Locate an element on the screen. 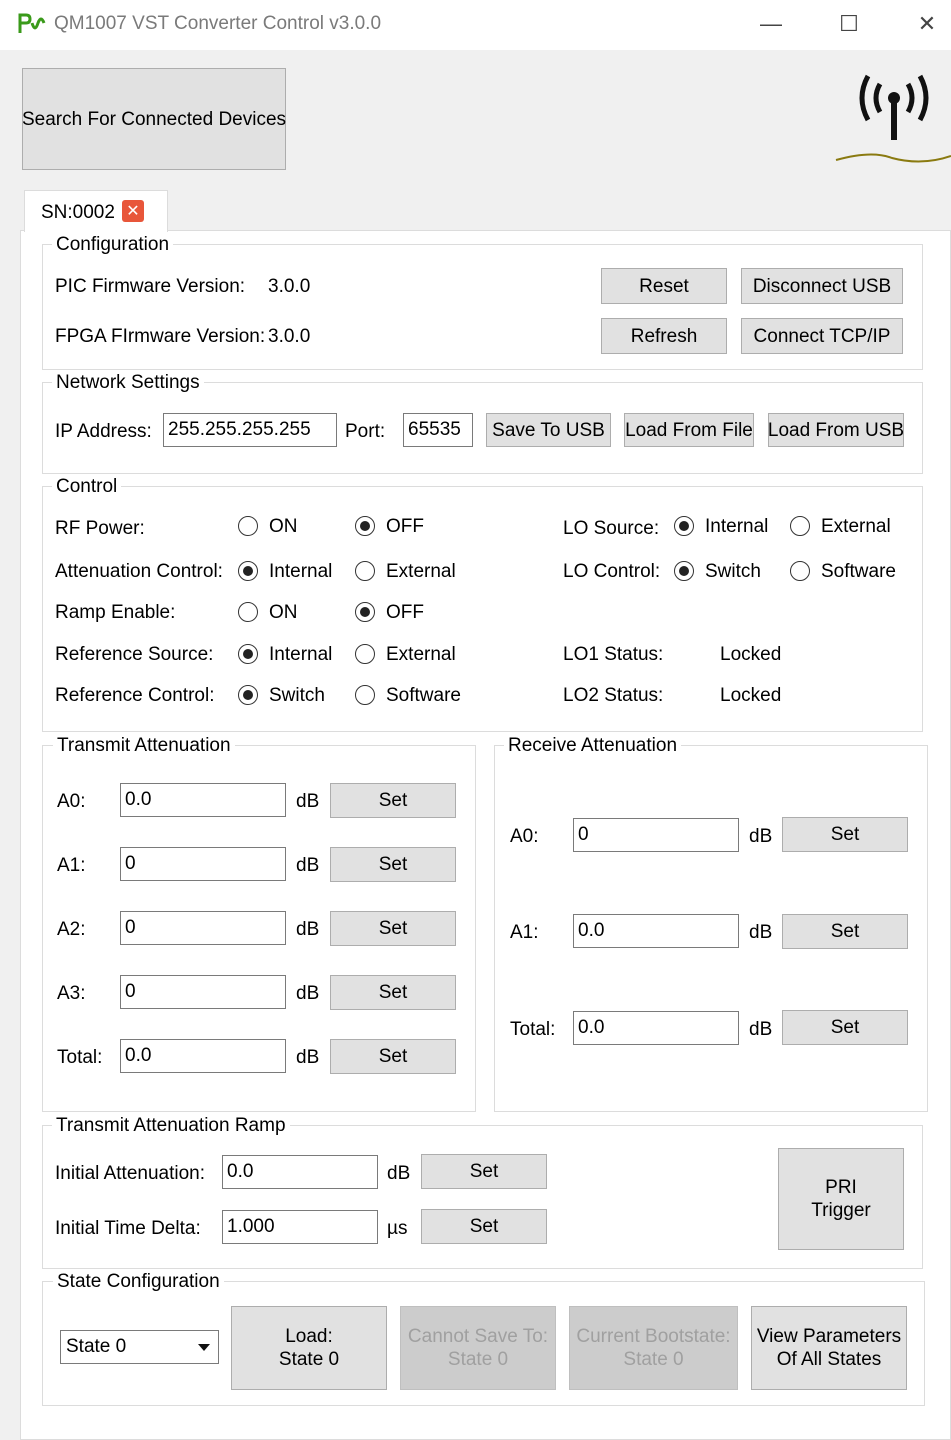 Image resolution: width=951 pixels, height=1440 pixels. reference-switch-radio is located at coordinates (248, 695).